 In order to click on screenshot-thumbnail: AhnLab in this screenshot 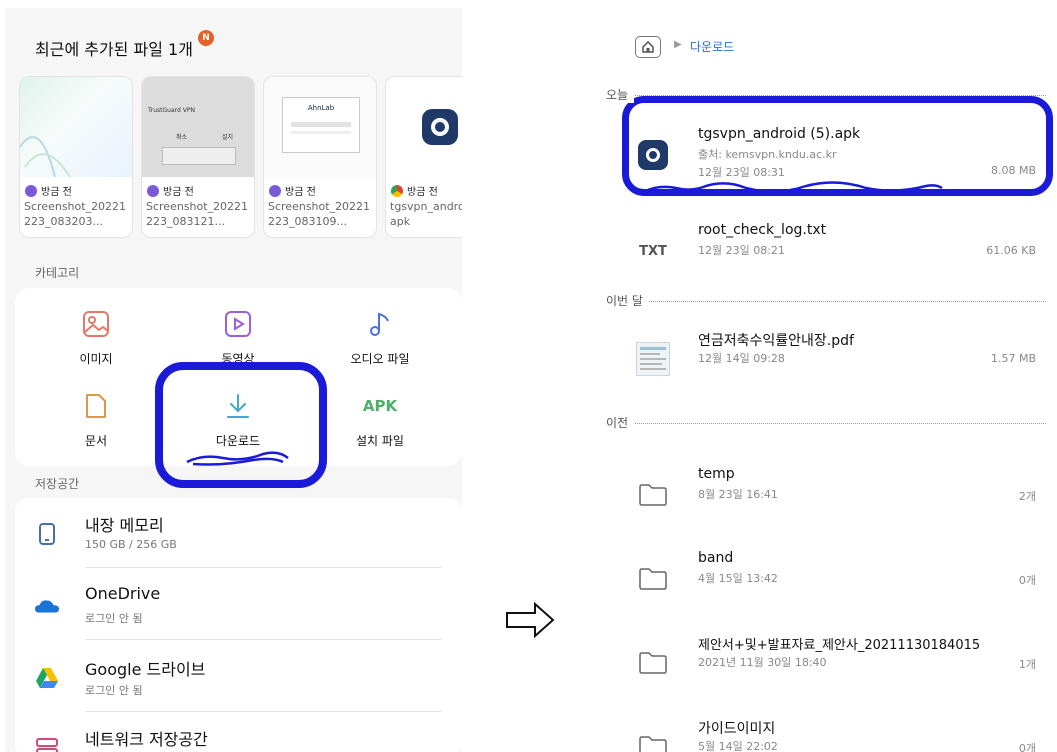, I will do `click(320, 127)`.